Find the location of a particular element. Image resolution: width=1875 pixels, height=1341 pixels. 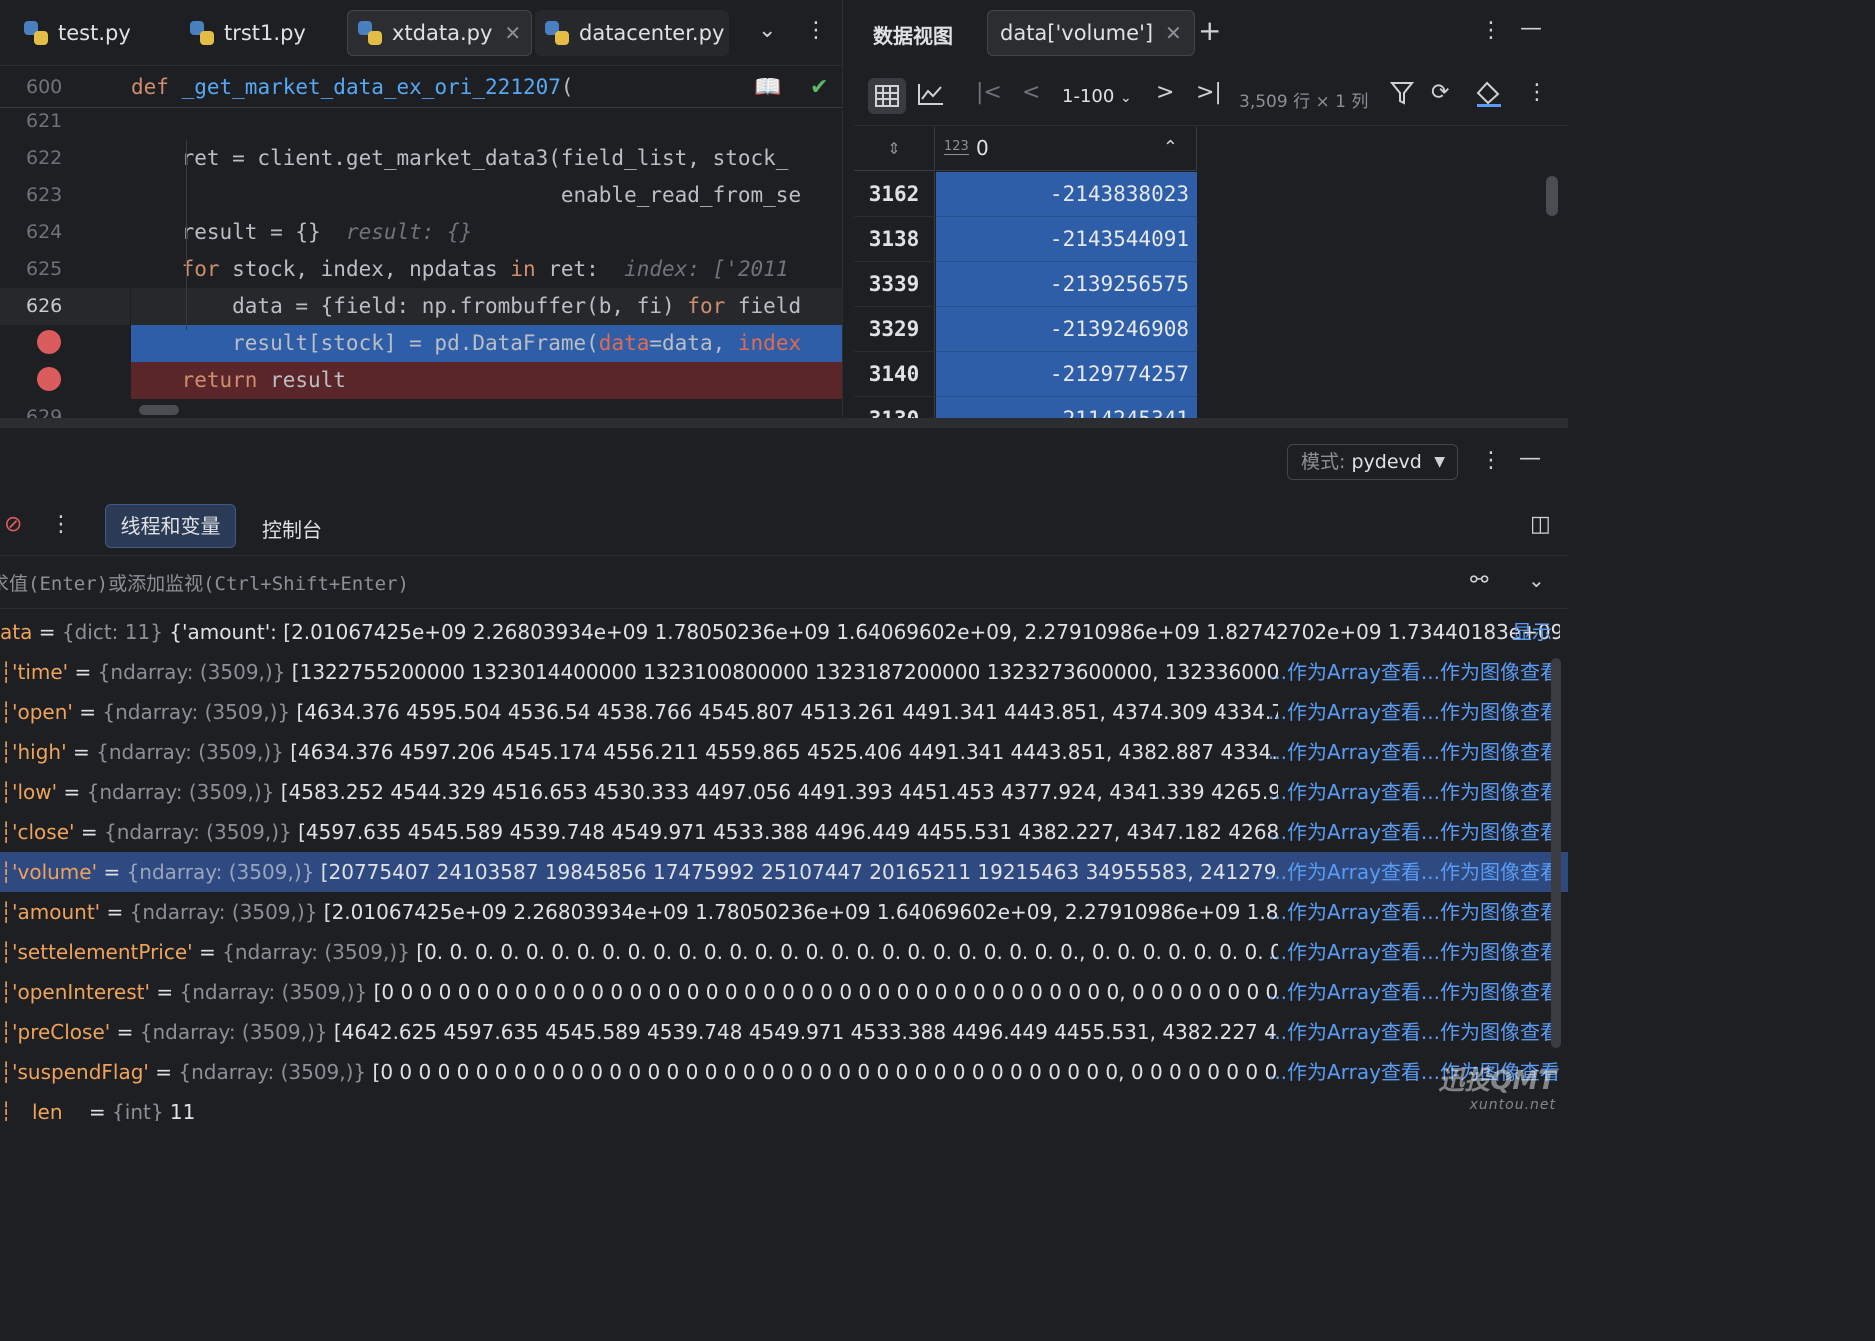

tab-datacenter-py: datacenter.py is located at coordinates (632, 33).